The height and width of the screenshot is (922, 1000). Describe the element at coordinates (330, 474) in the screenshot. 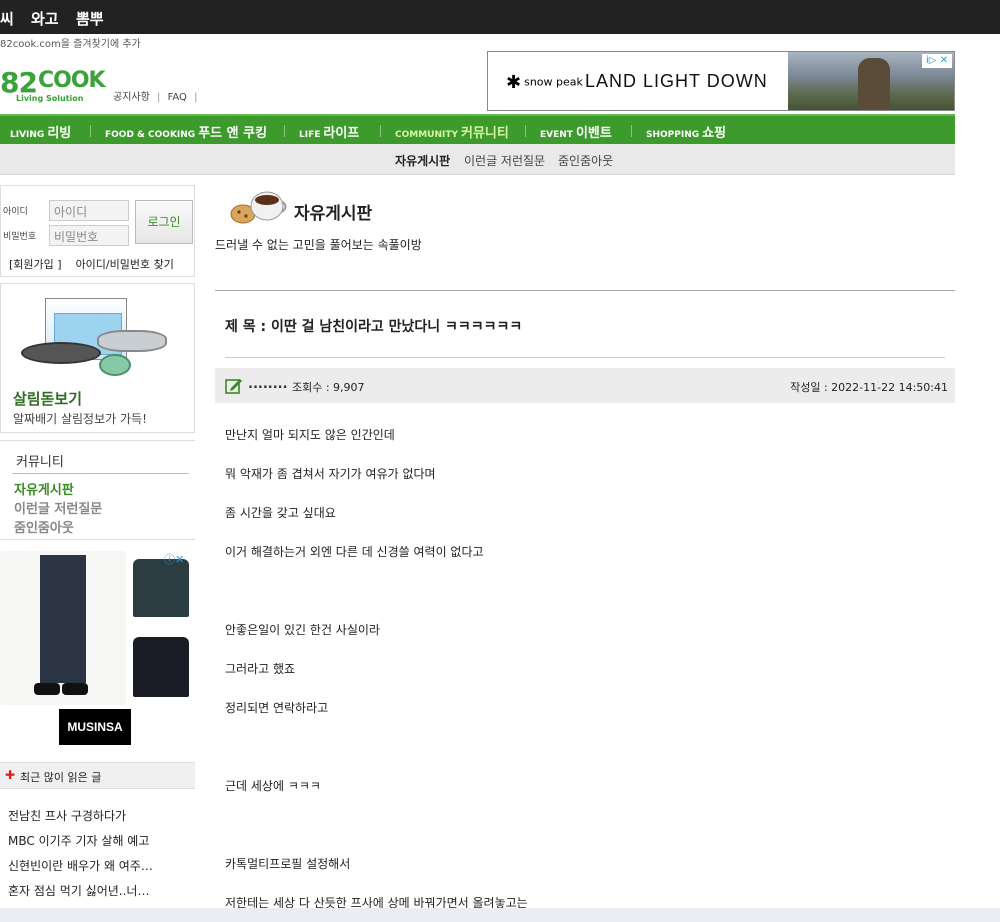

I see `post-body-line: 뭐 악재가 좀 겹쳐서 자기가 여유가 없다며` at that location.